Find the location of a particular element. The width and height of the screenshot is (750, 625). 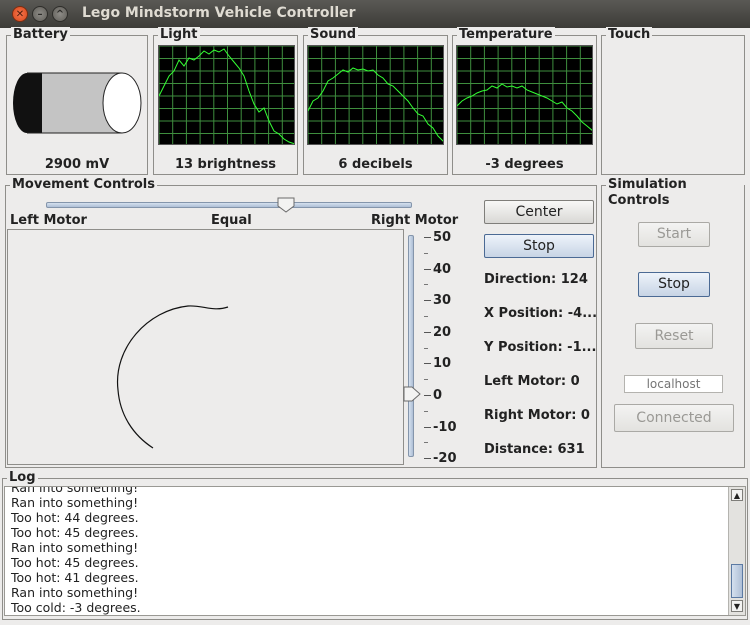

equal-label: Equal is located at coordinates (231, 220).